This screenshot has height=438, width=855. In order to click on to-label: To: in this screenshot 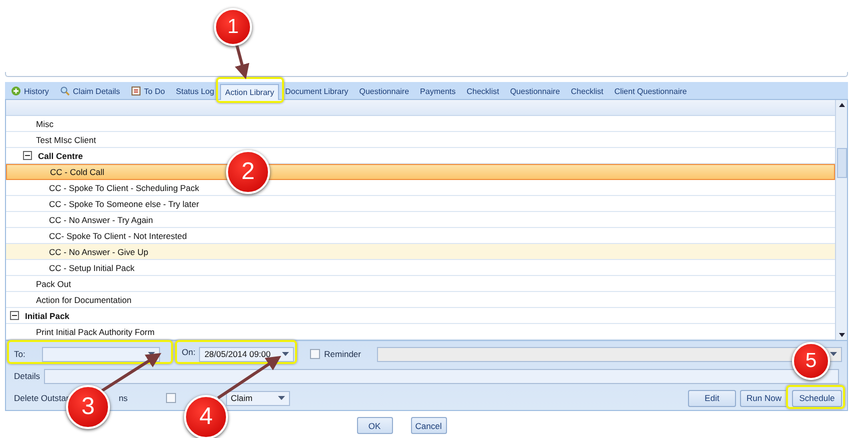, I will do `click(20, 354)`.